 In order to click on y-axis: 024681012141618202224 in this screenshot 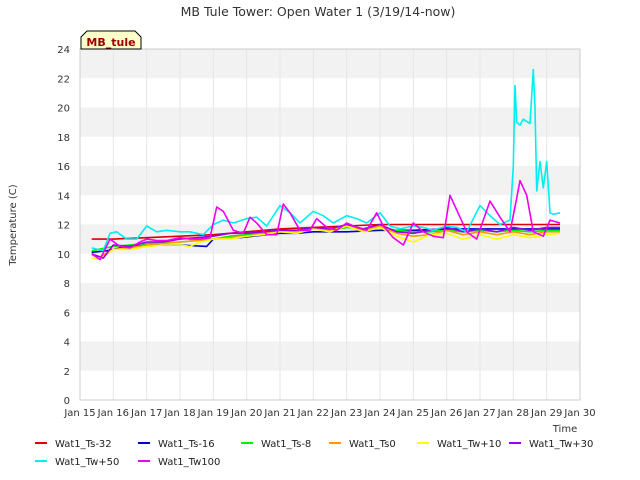, I will do `click(63, 226)`.